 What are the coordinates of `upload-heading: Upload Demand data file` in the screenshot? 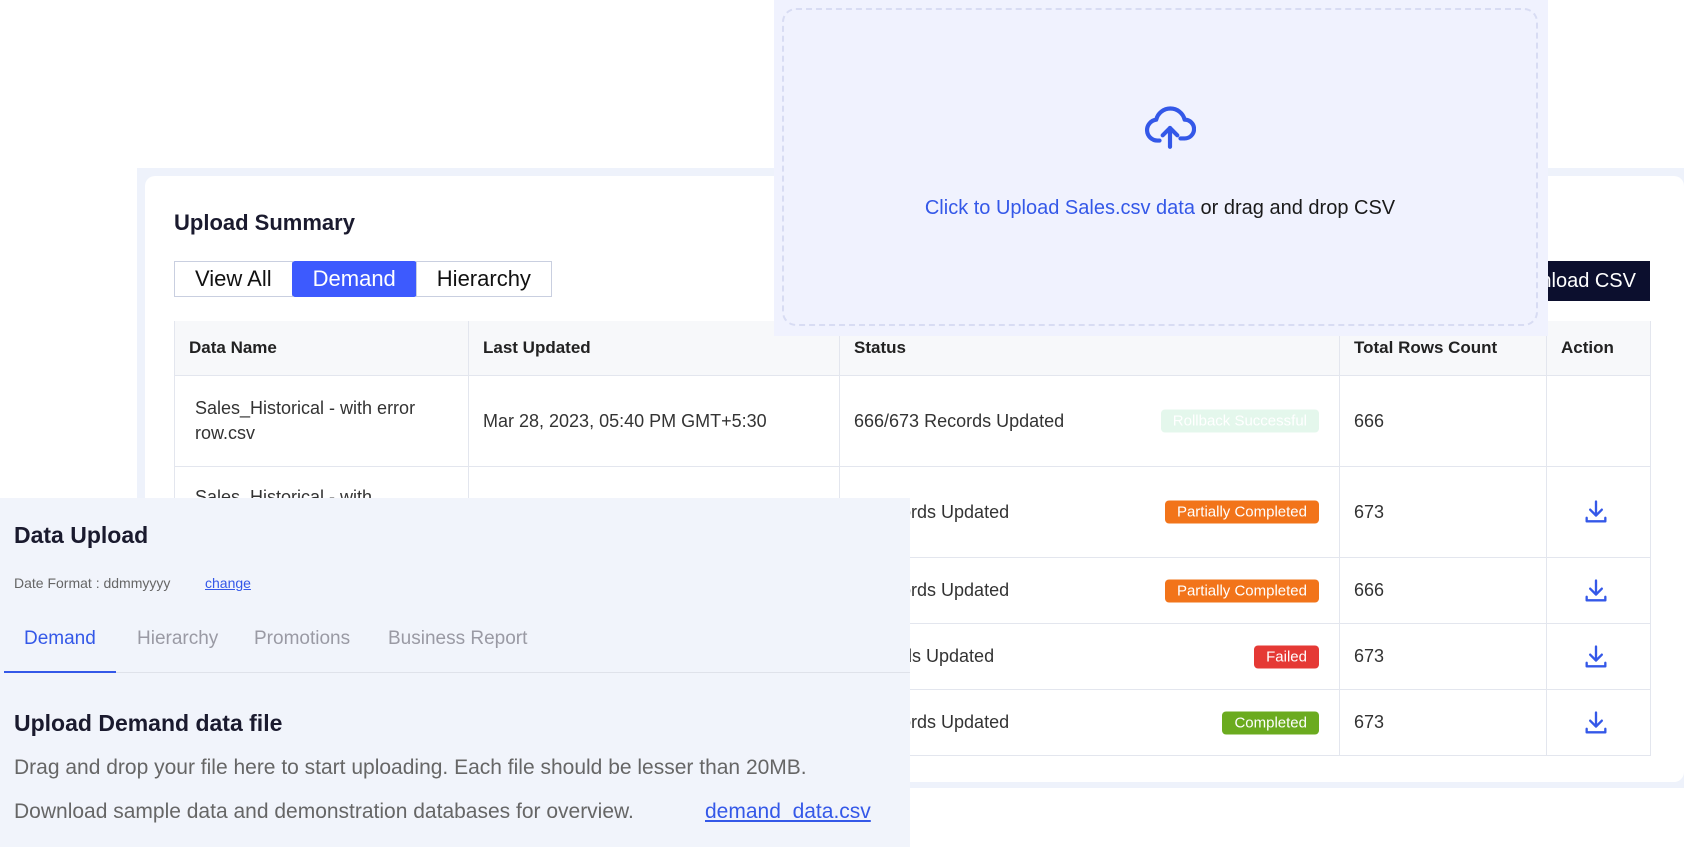 It's located at (148, 723).